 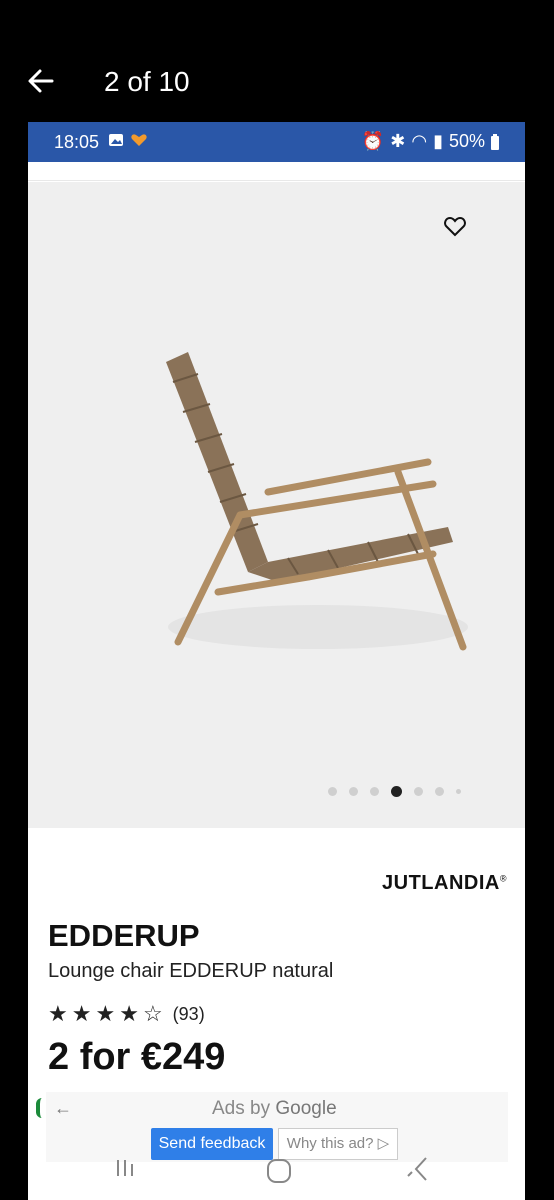 What do you see at coordinates (276, 142) in the screenshot?
I see `status-bar: 18:05 ⏰ ✱ ◠ ▮ 50%` at bounding box center [276, 142].